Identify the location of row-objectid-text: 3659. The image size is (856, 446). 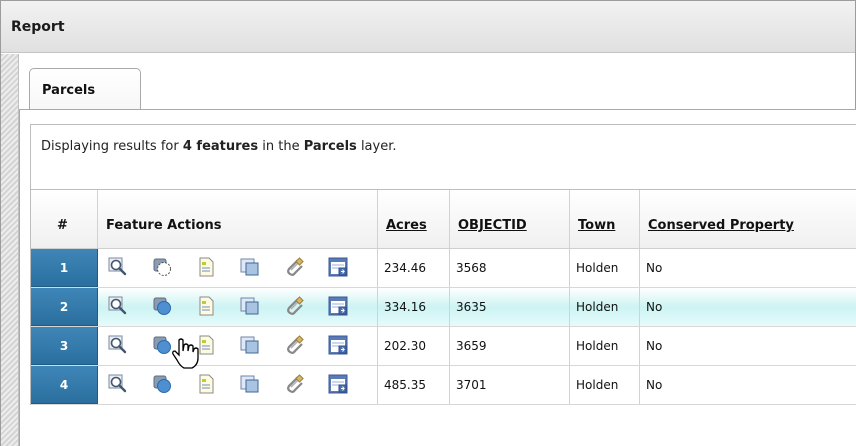
(471, 346).